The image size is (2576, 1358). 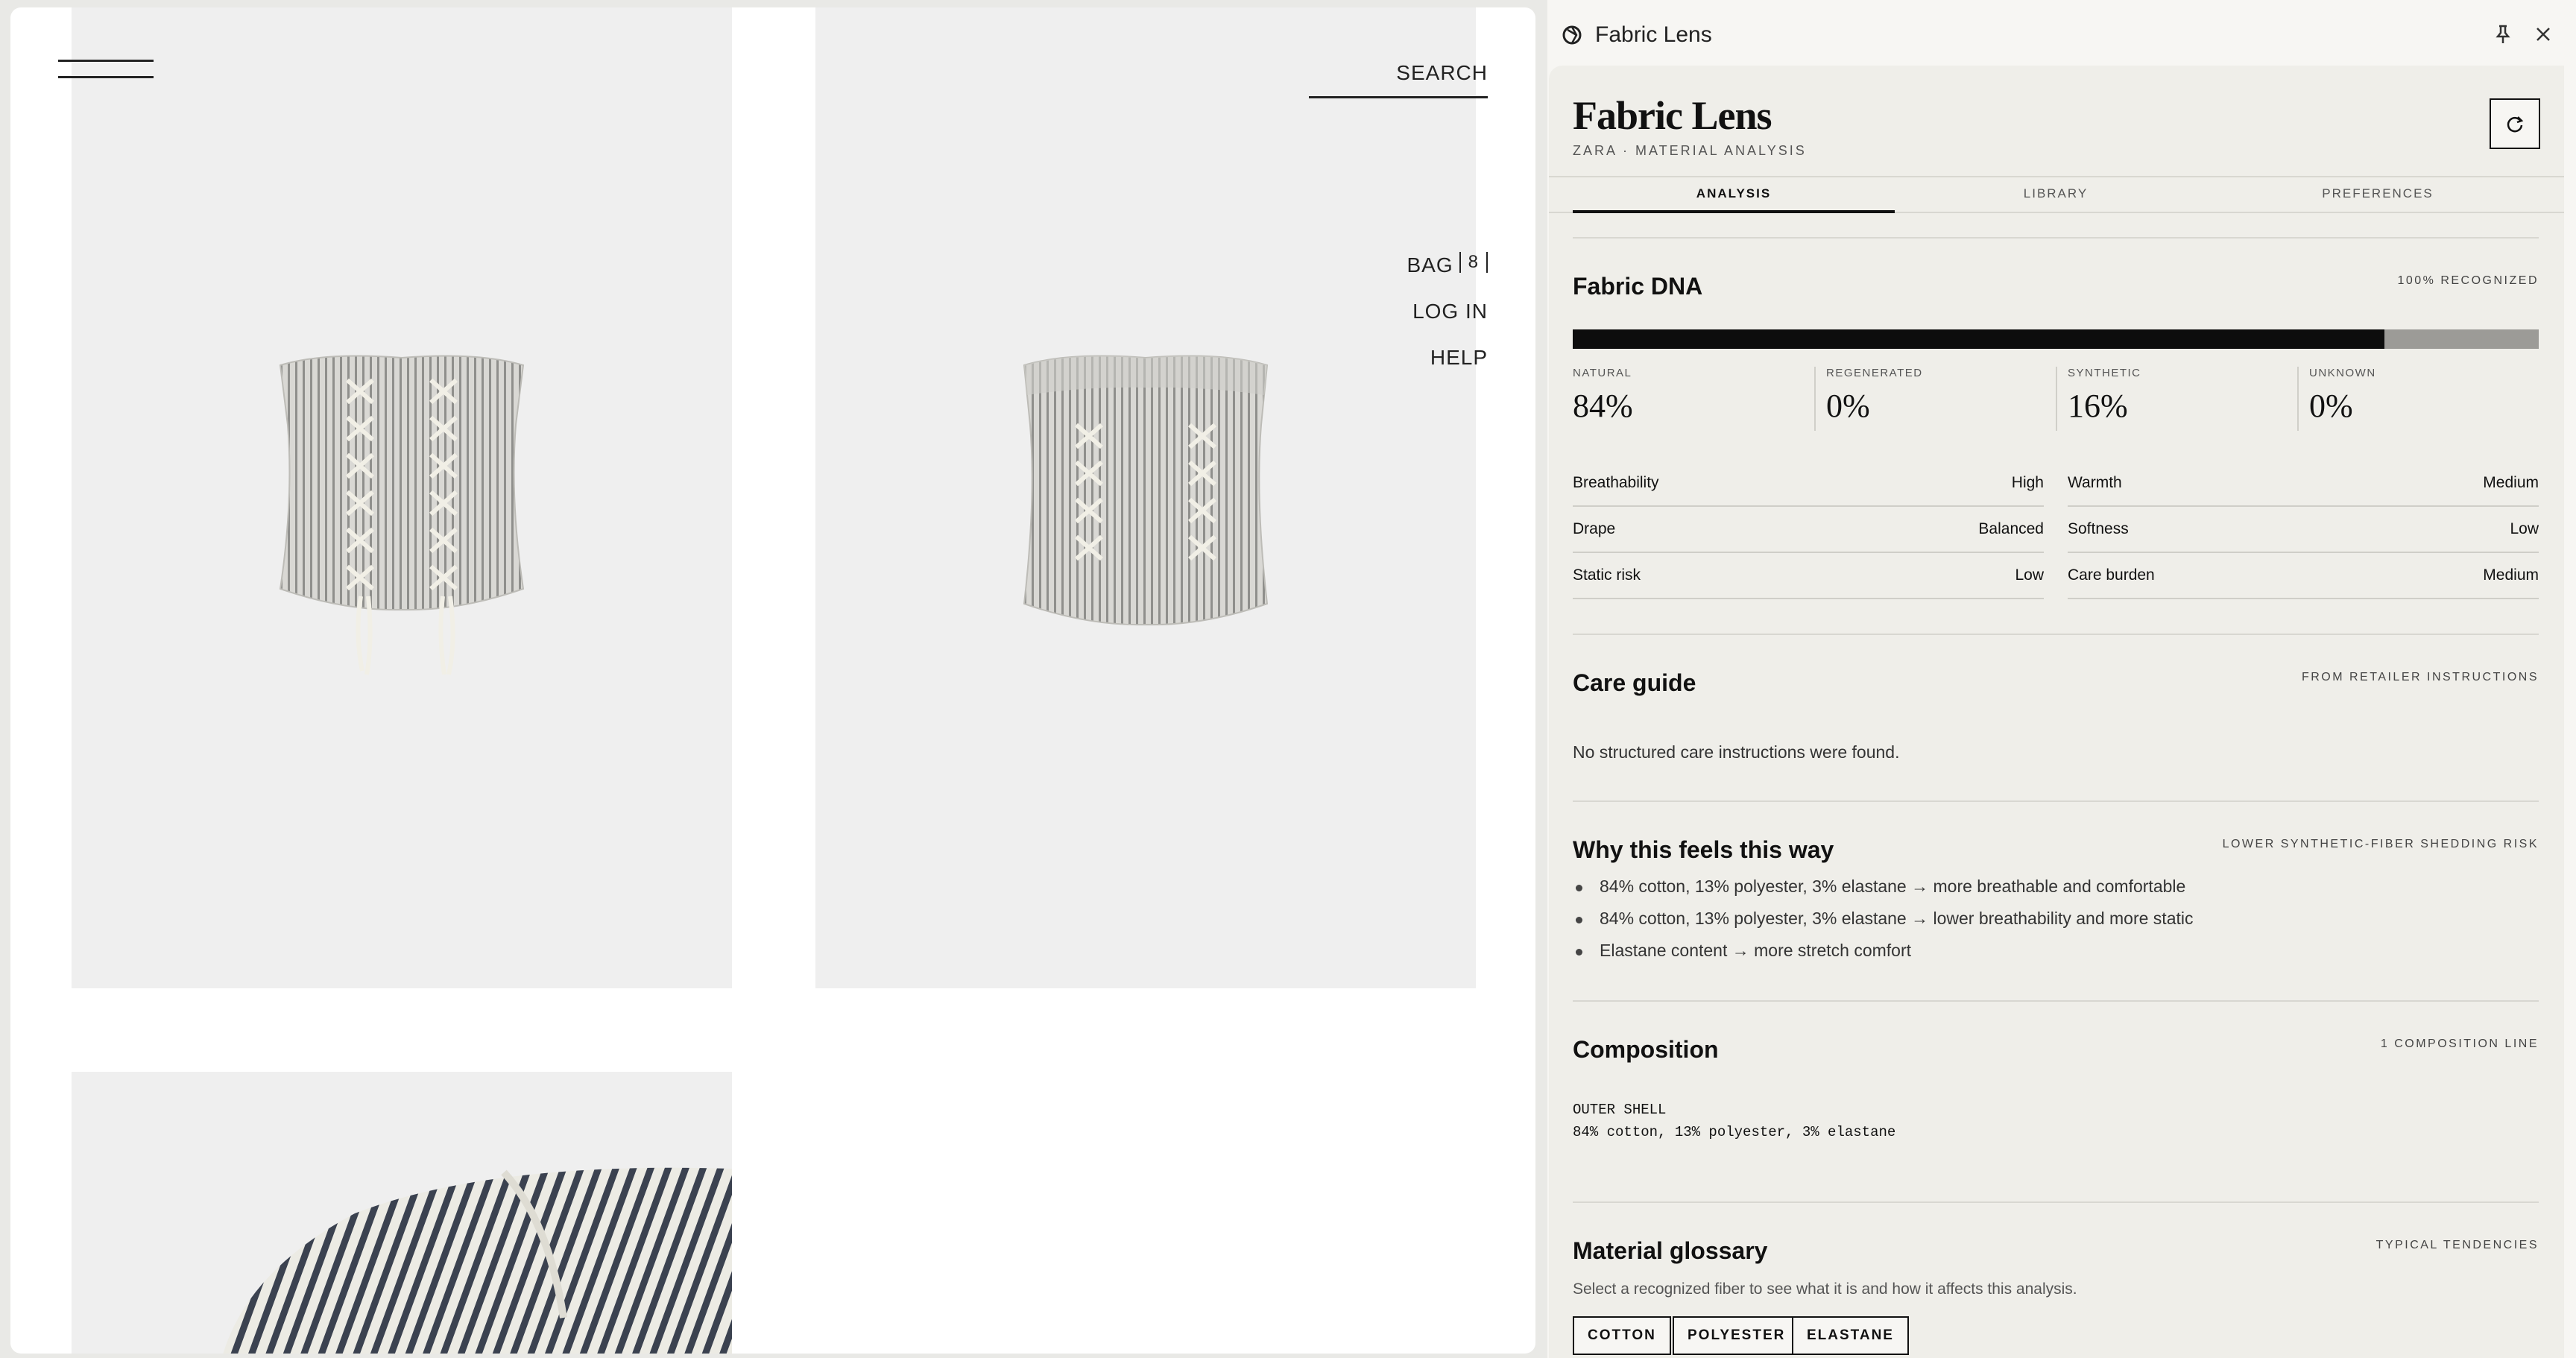 I want to click on property-key: Breathability, so click(x=1616, y=482).